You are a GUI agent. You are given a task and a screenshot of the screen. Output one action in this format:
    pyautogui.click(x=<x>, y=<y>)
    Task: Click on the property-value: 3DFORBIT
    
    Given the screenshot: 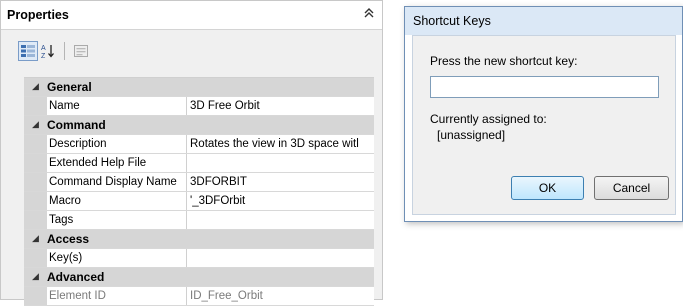 What is the action you would take?
    pyautogui.click(x=280, y=182)
    